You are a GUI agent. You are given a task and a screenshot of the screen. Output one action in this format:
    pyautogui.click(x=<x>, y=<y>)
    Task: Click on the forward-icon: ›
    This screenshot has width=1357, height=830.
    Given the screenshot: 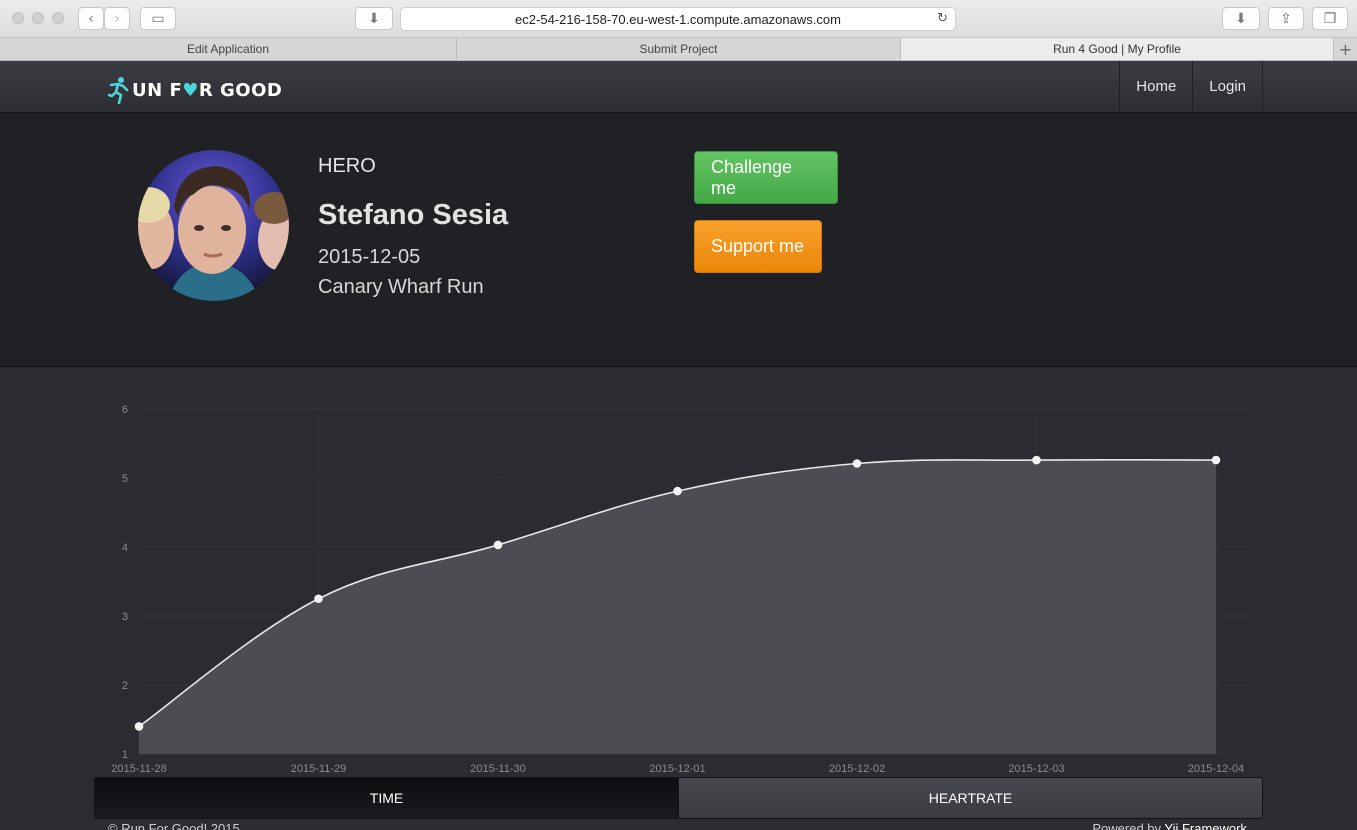 What is the action you would take?
    pyautogui.click(x=117, y=18)
    